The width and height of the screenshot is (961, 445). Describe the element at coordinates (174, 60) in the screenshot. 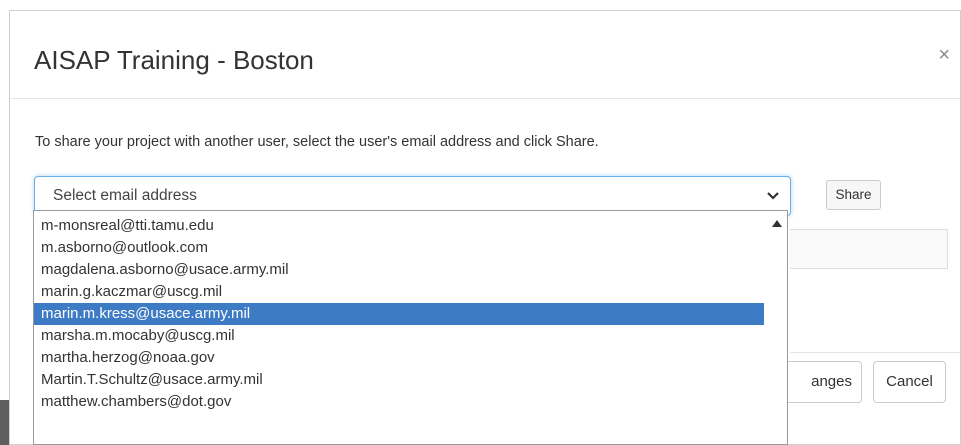

I see `modal-title: AISAP Training - Boston` at that location.